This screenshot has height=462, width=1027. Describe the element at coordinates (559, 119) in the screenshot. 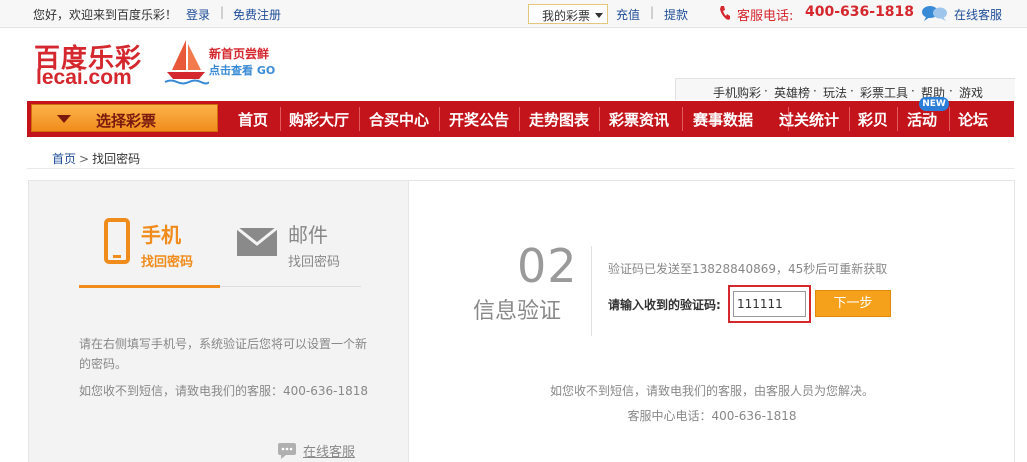

I see `nav-trend-charts: 走势图表` at that location.